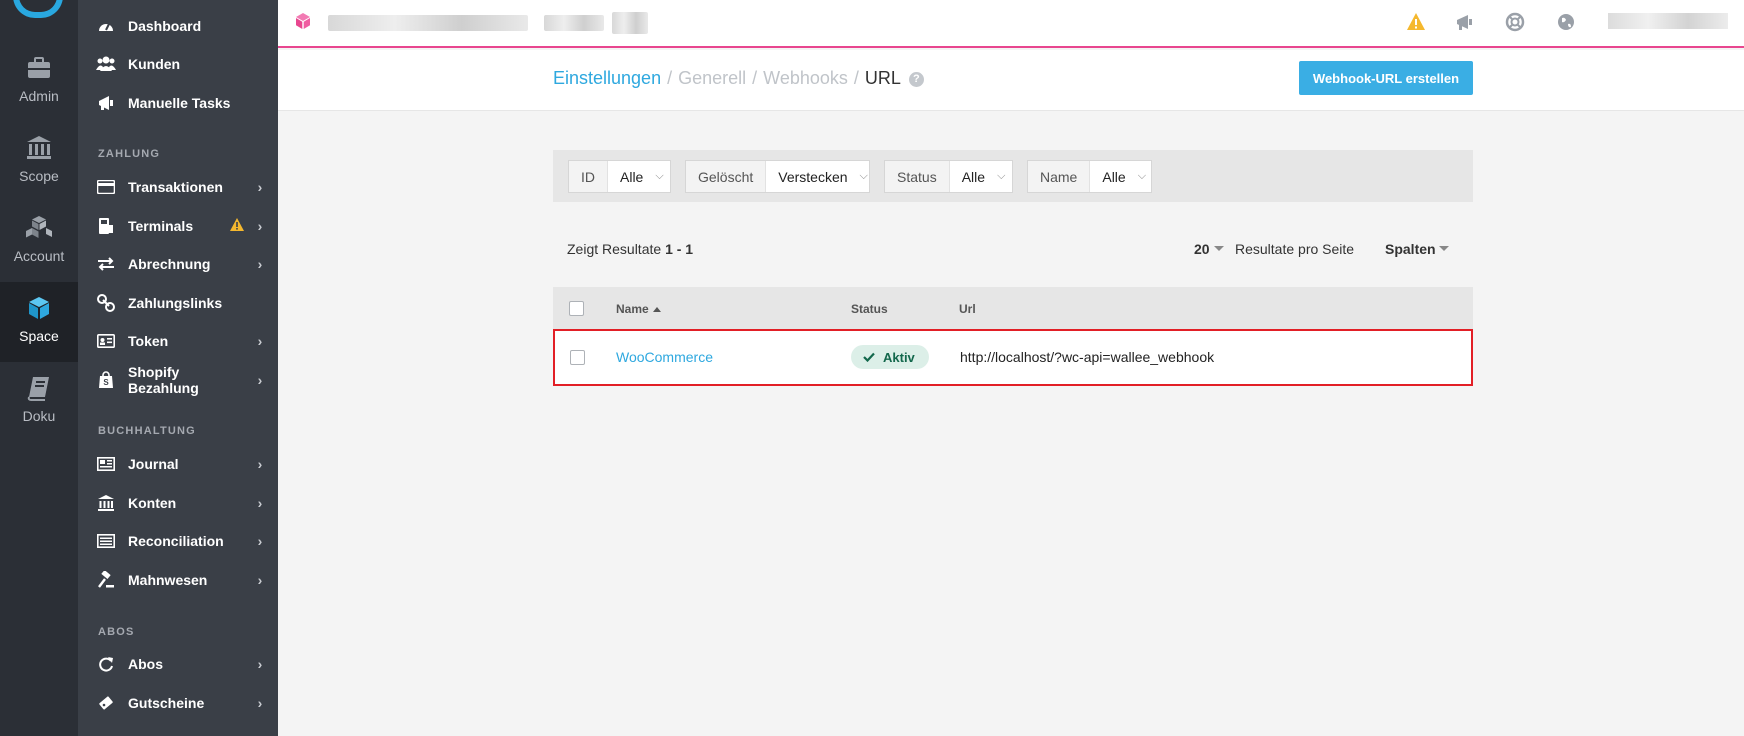 This screenshot has width=1744, height=736. Describe the element at coordinates (428, 23) in the screenshot. I see `space-name-redacted` at that location.